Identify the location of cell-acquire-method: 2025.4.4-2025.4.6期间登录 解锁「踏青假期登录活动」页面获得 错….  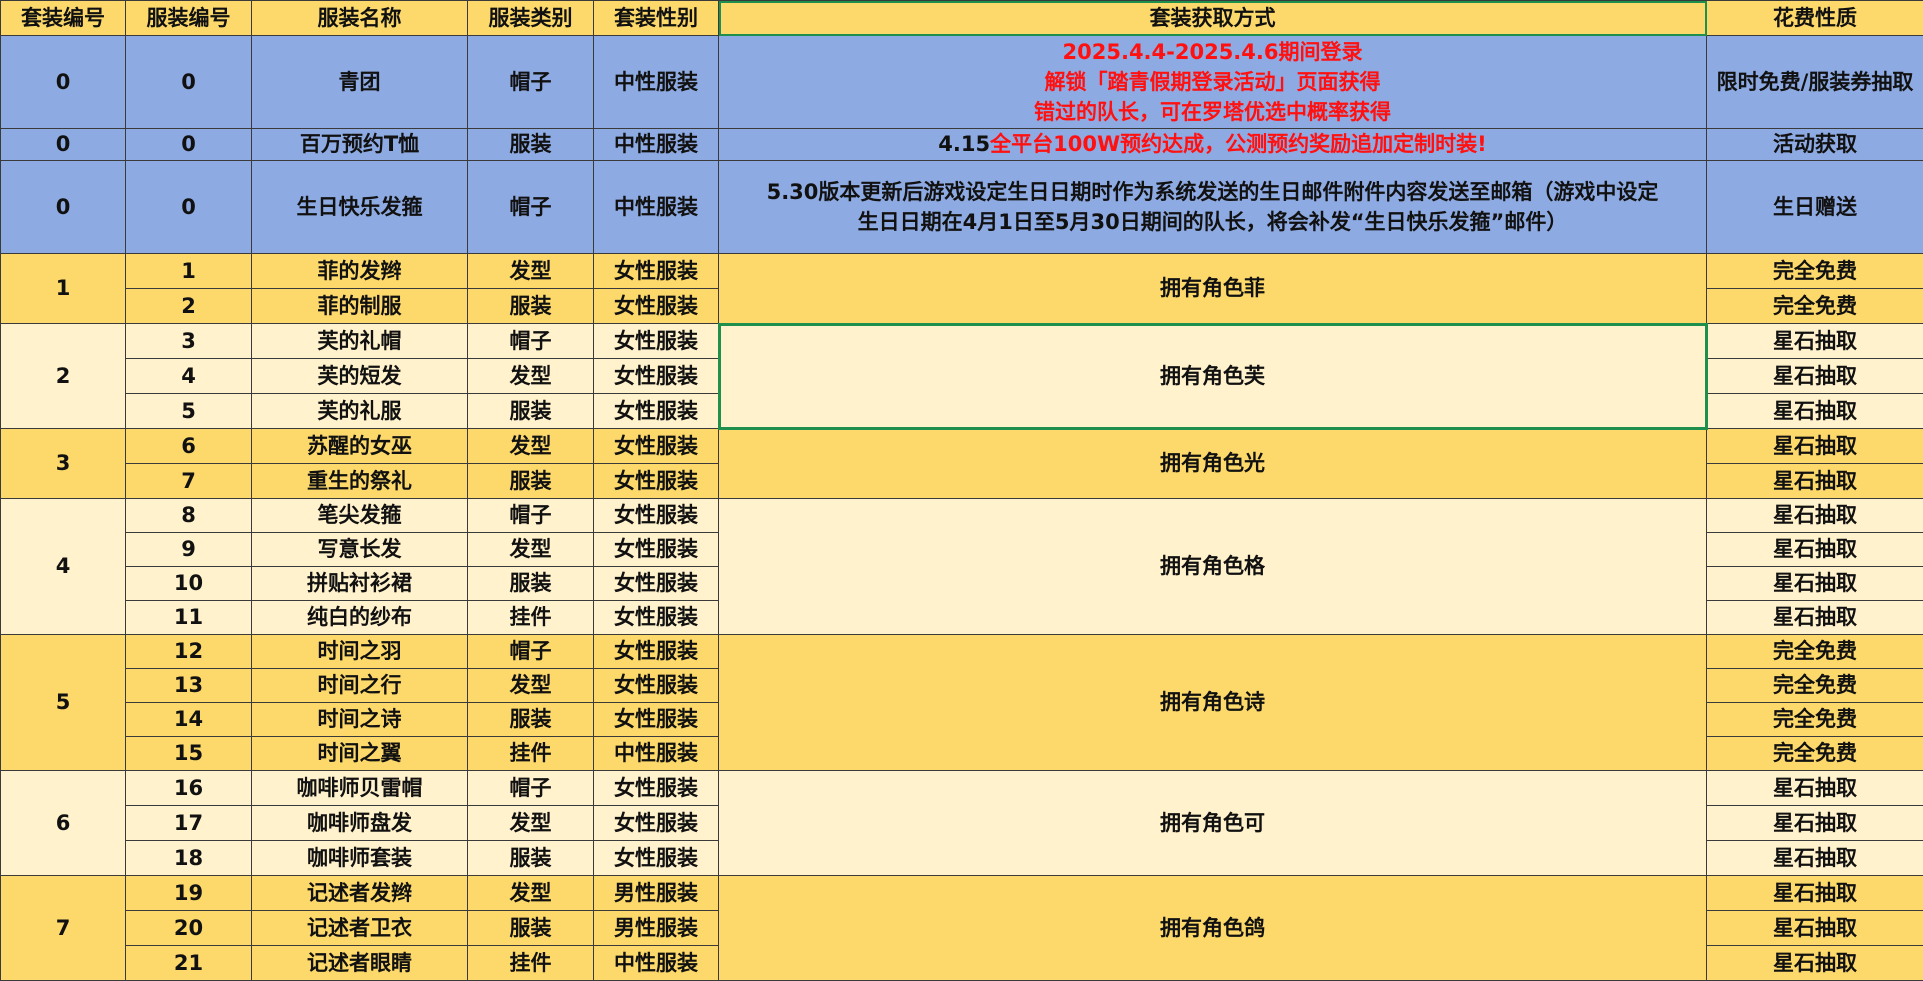
(1213, 82).